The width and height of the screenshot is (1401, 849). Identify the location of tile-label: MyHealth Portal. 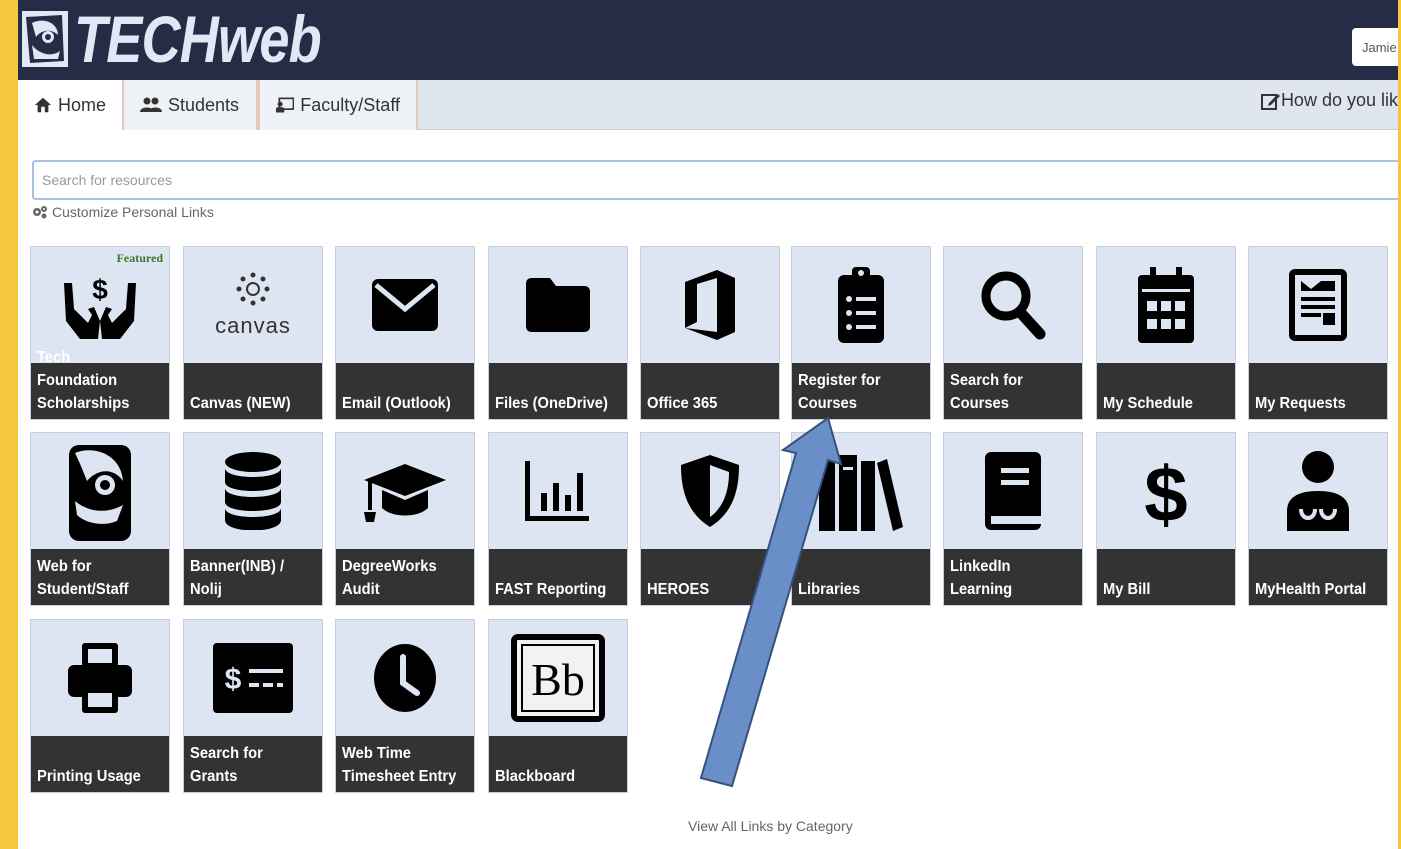
(1311, 589).